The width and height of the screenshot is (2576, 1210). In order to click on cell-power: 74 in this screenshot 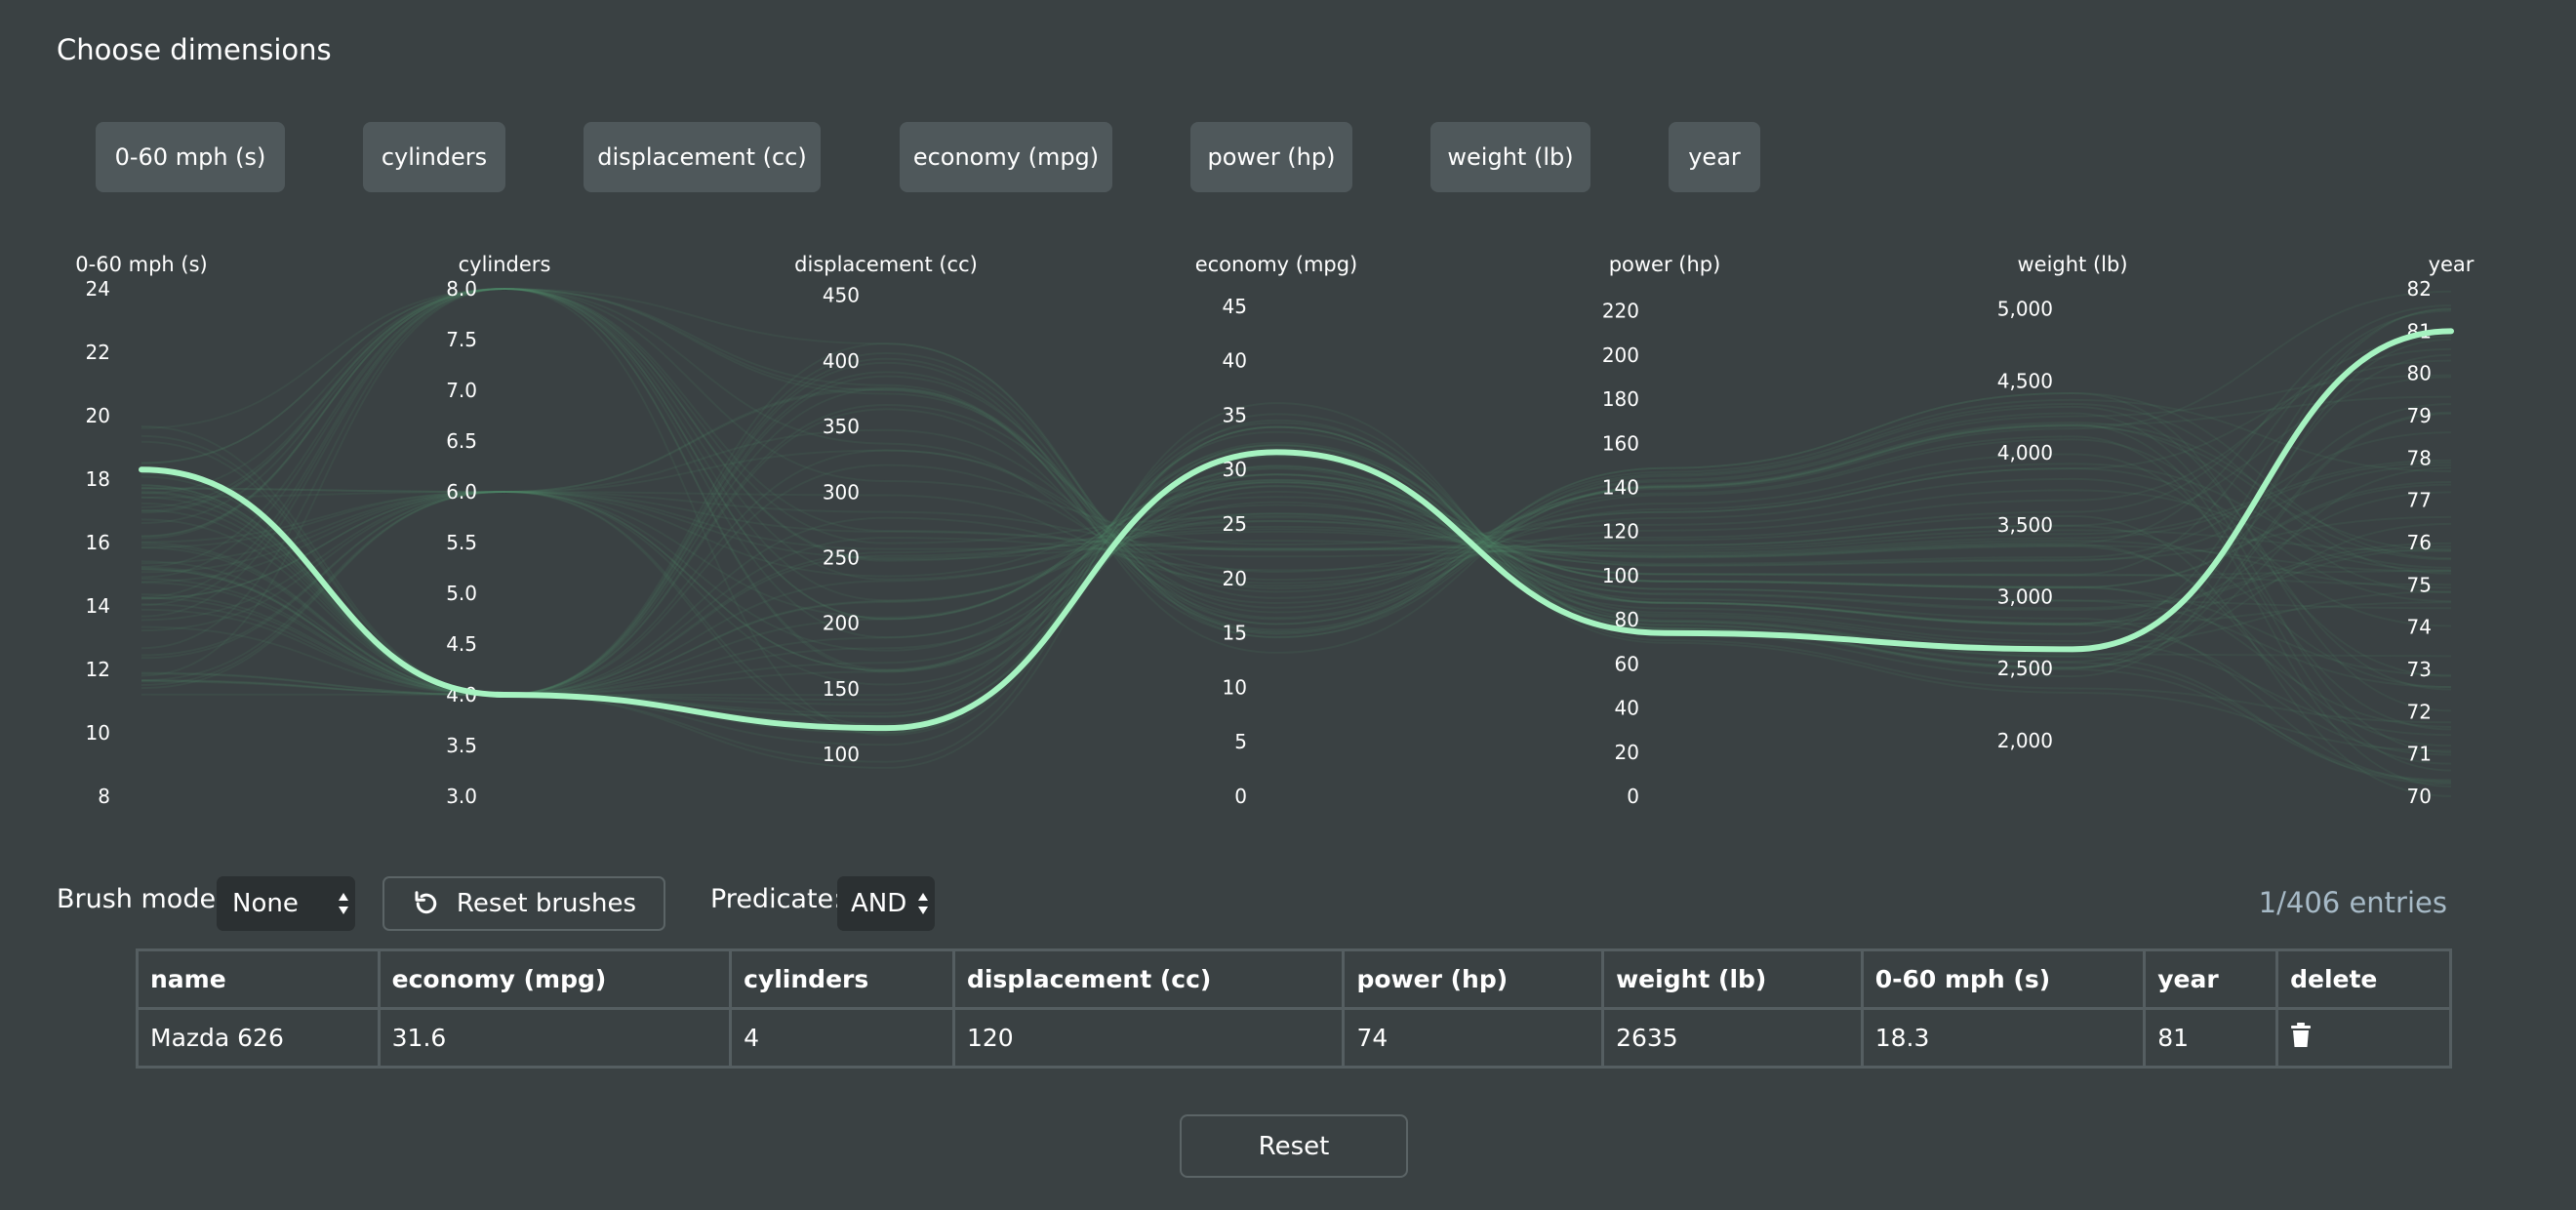, I will do `click(1473, 1038)`.